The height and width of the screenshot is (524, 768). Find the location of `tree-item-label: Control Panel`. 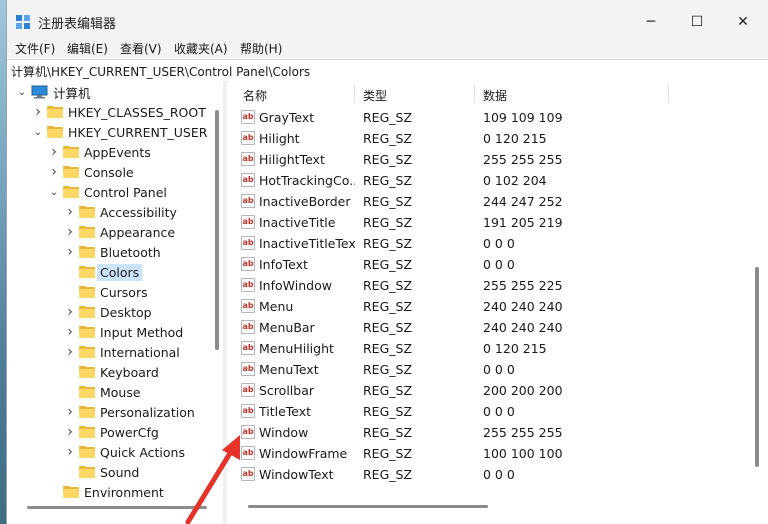

tree-item-label: Control Panel is located at coordinates (125, 192).